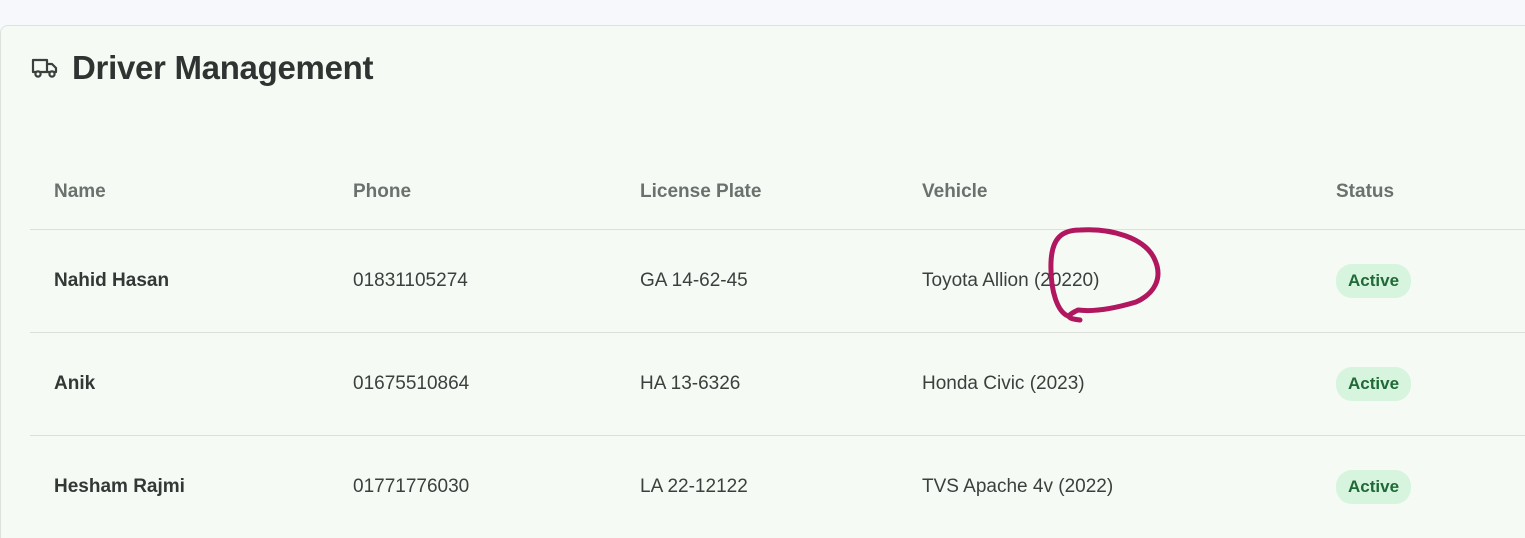  I want to click on driver-name-cell: Nahid Hasan, so click(179, 281).